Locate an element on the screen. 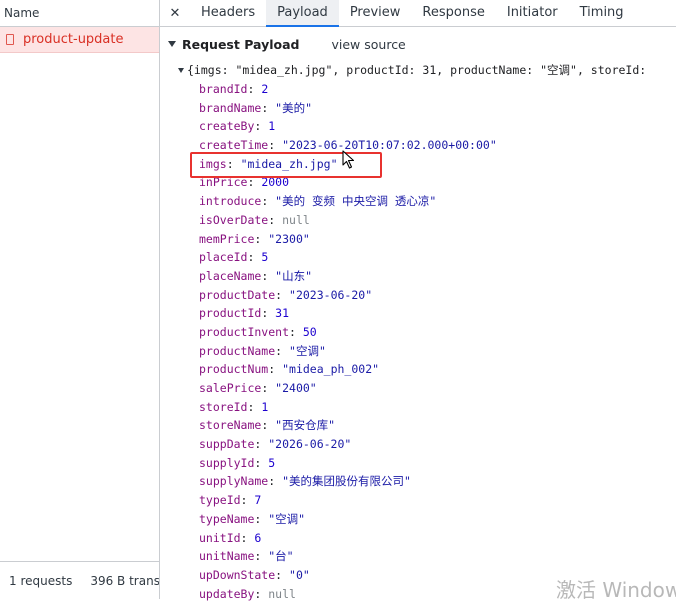 This screenshot has height=603, width=676. property-key: supplyName is located at coordinates (234, 481).